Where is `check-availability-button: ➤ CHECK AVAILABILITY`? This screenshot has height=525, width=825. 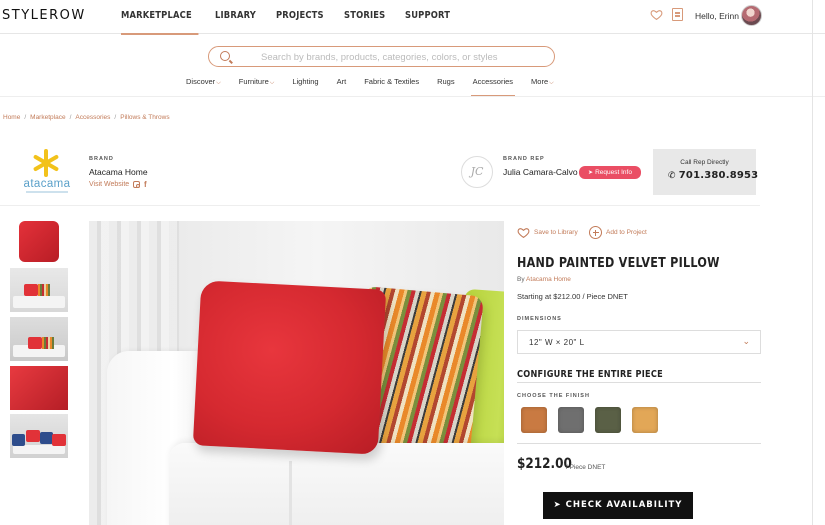
check-availability-button: ➤ CHECK AVAILABILITY is located at coordinates (618, 505).